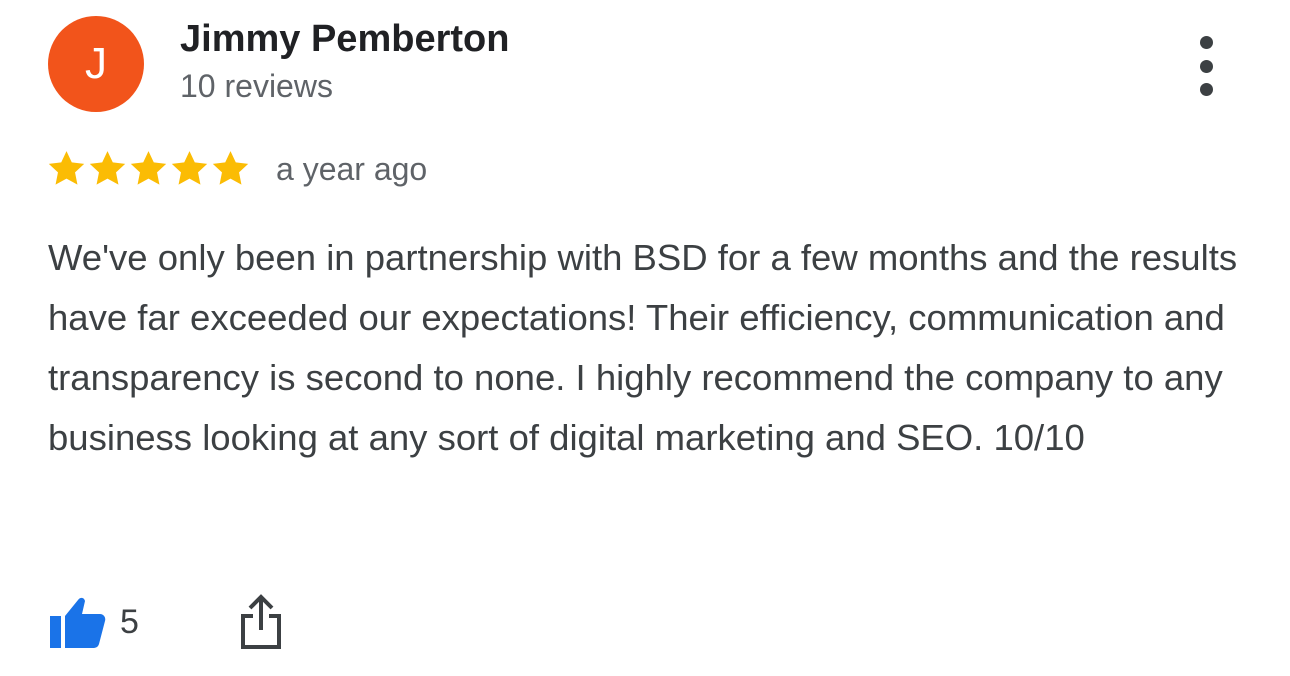 The image size is (1290, 676). I want to click on more-options-button, so click(1206, 66).